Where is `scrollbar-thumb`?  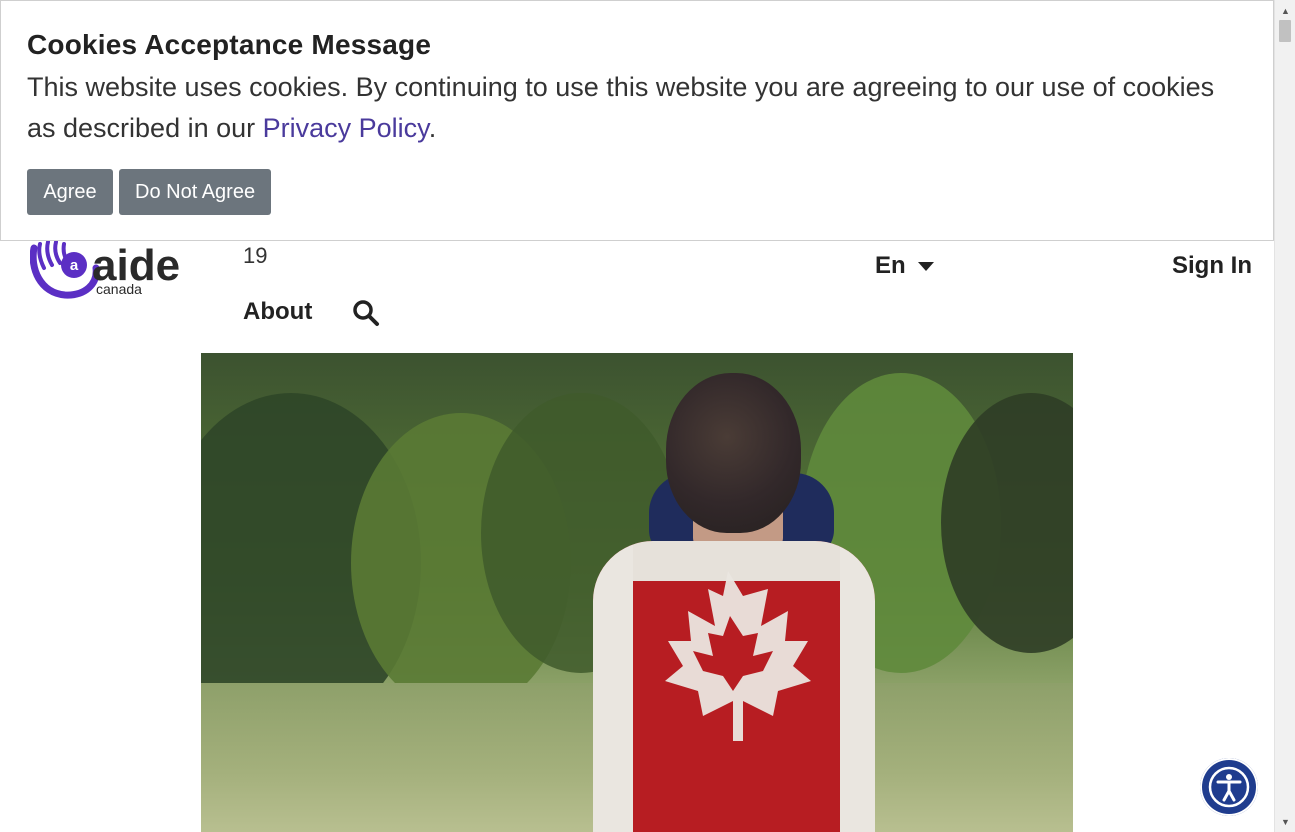 scrollbar-thumb is located at coordinates (1285, 31).